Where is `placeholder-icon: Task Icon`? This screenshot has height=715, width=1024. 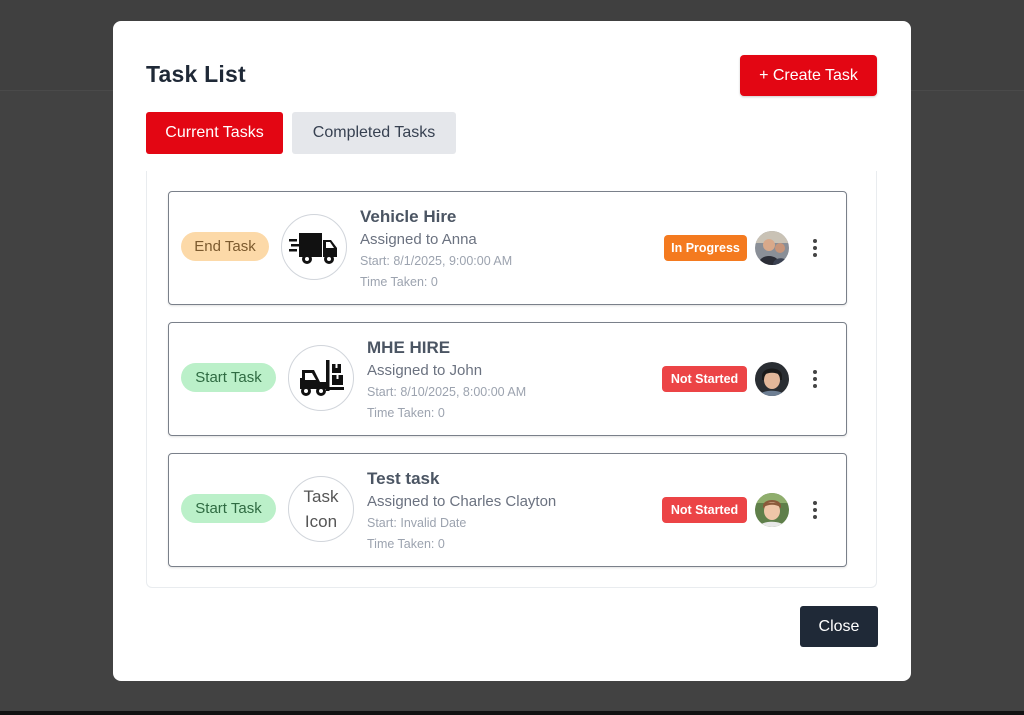 placeholder-icon: Task Icon is located at coordinates (321, 509).